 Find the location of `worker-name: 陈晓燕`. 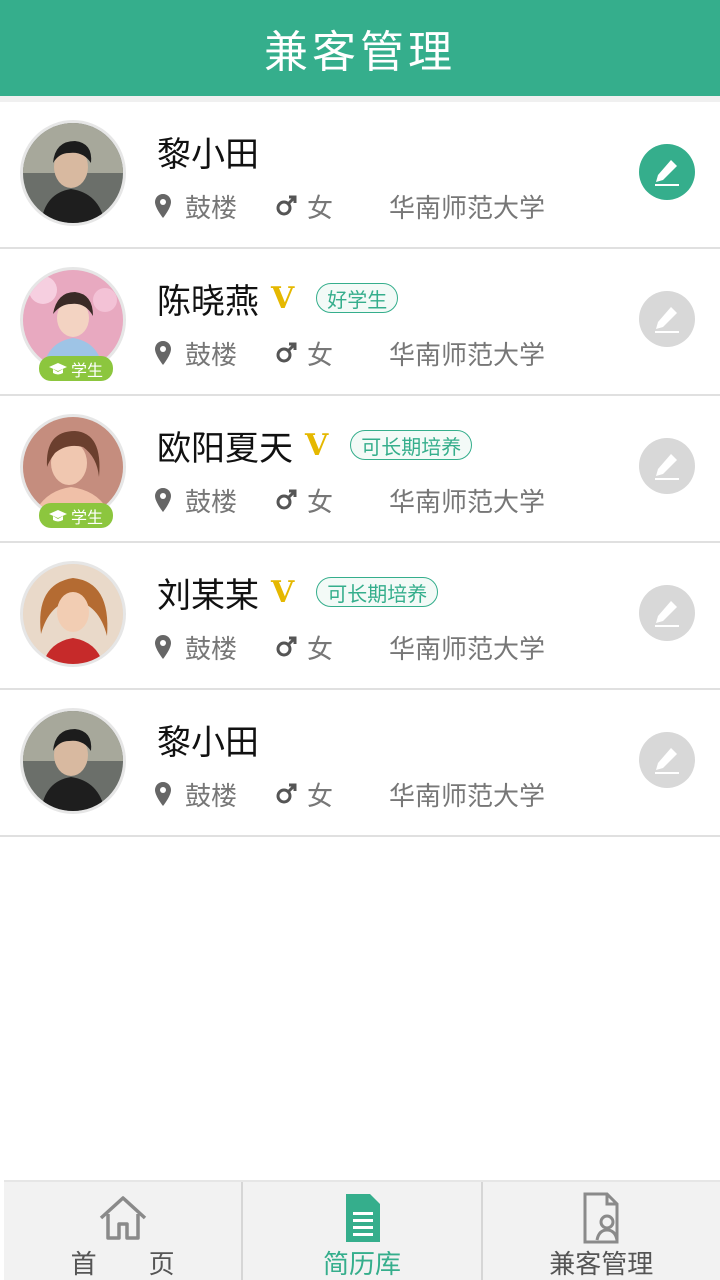

worker-name: 陈晓燕 is located at coordinates (208, 301).